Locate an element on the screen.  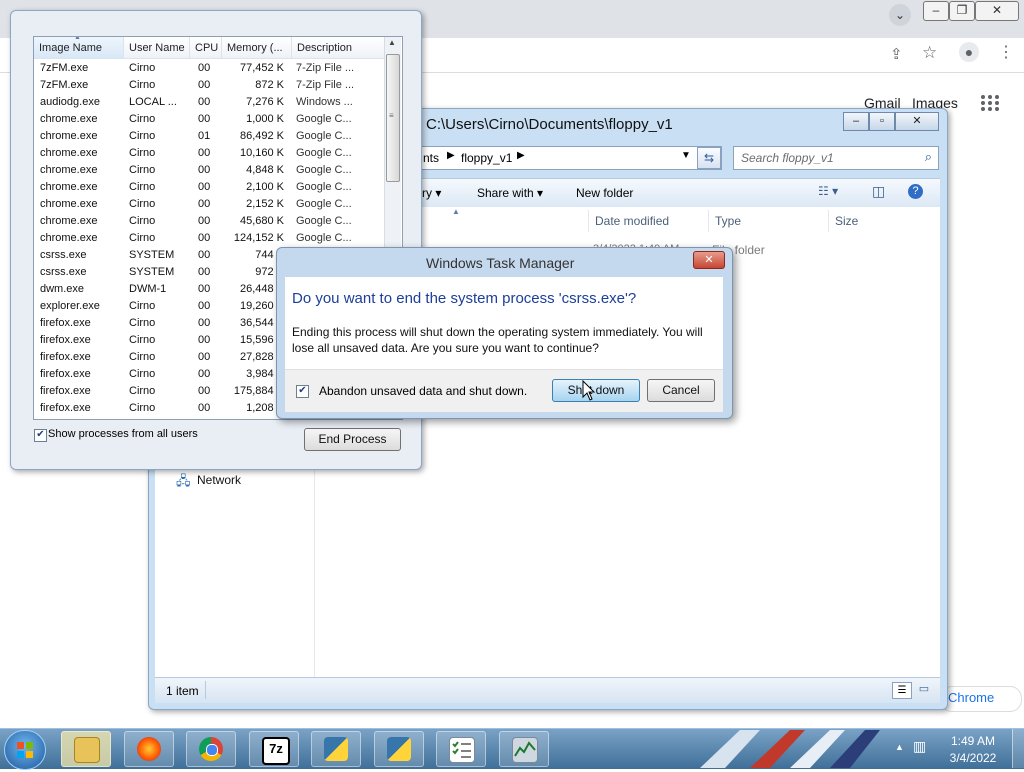
search-icon: ⌕ is located at coordinates (928, 157).